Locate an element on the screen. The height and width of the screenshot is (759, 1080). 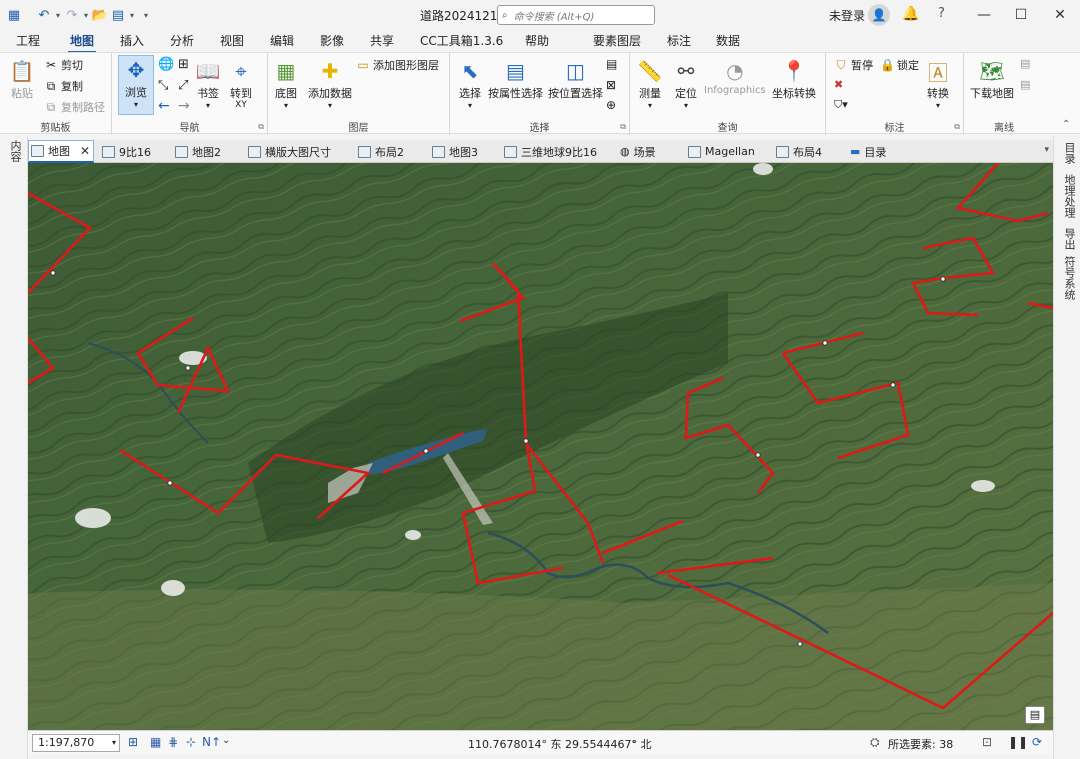
doc-tab-catalog: ▬ 目录 is located at coordinates (867, 151).